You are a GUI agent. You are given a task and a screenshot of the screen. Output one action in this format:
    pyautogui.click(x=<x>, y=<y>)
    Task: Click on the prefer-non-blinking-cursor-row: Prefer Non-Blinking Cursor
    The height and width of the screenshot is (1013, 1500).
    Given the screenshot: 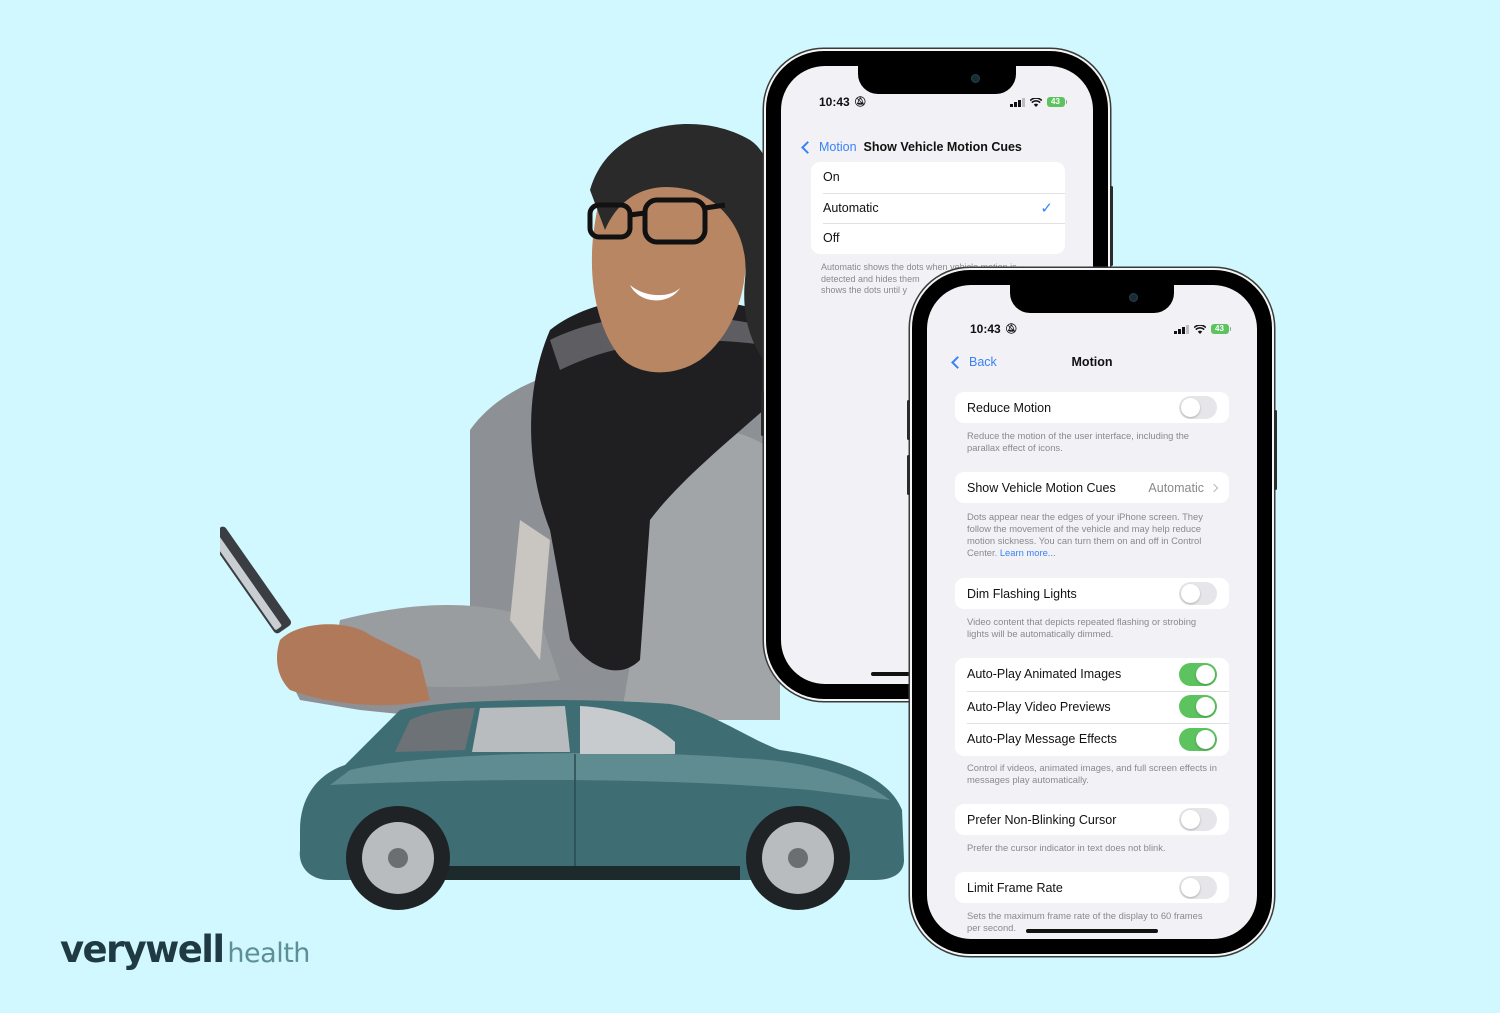 What is the action you would take?
    pyautogui.click(x=1092, y=819)
    